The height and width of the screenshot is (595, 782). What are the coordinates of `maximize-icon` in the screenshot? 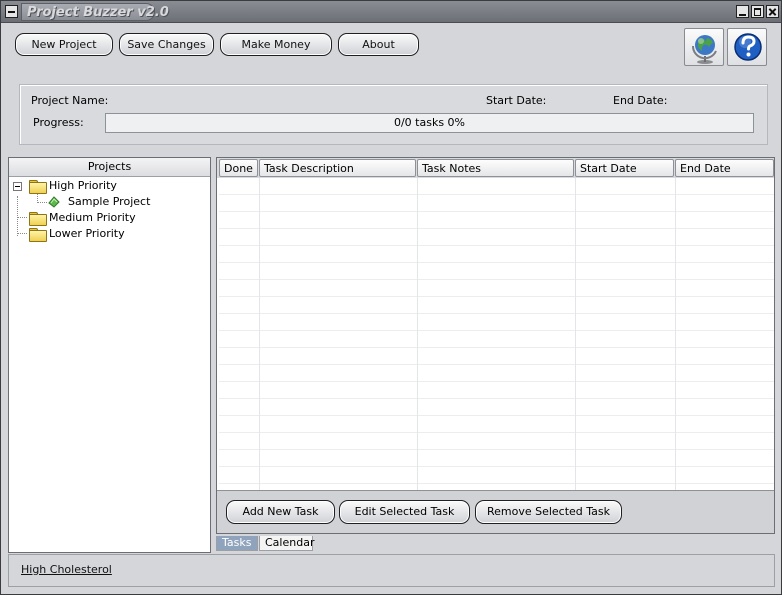 It's located at (757, 11).